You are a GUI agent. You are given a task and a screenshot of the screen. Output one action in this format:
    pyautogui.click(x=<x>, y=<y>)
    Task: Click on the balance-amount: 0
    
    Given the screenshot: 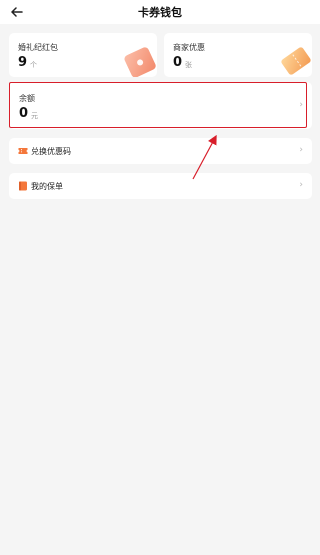 What is the action you would take?
    pyautogui.click(x=24, y=113)
    